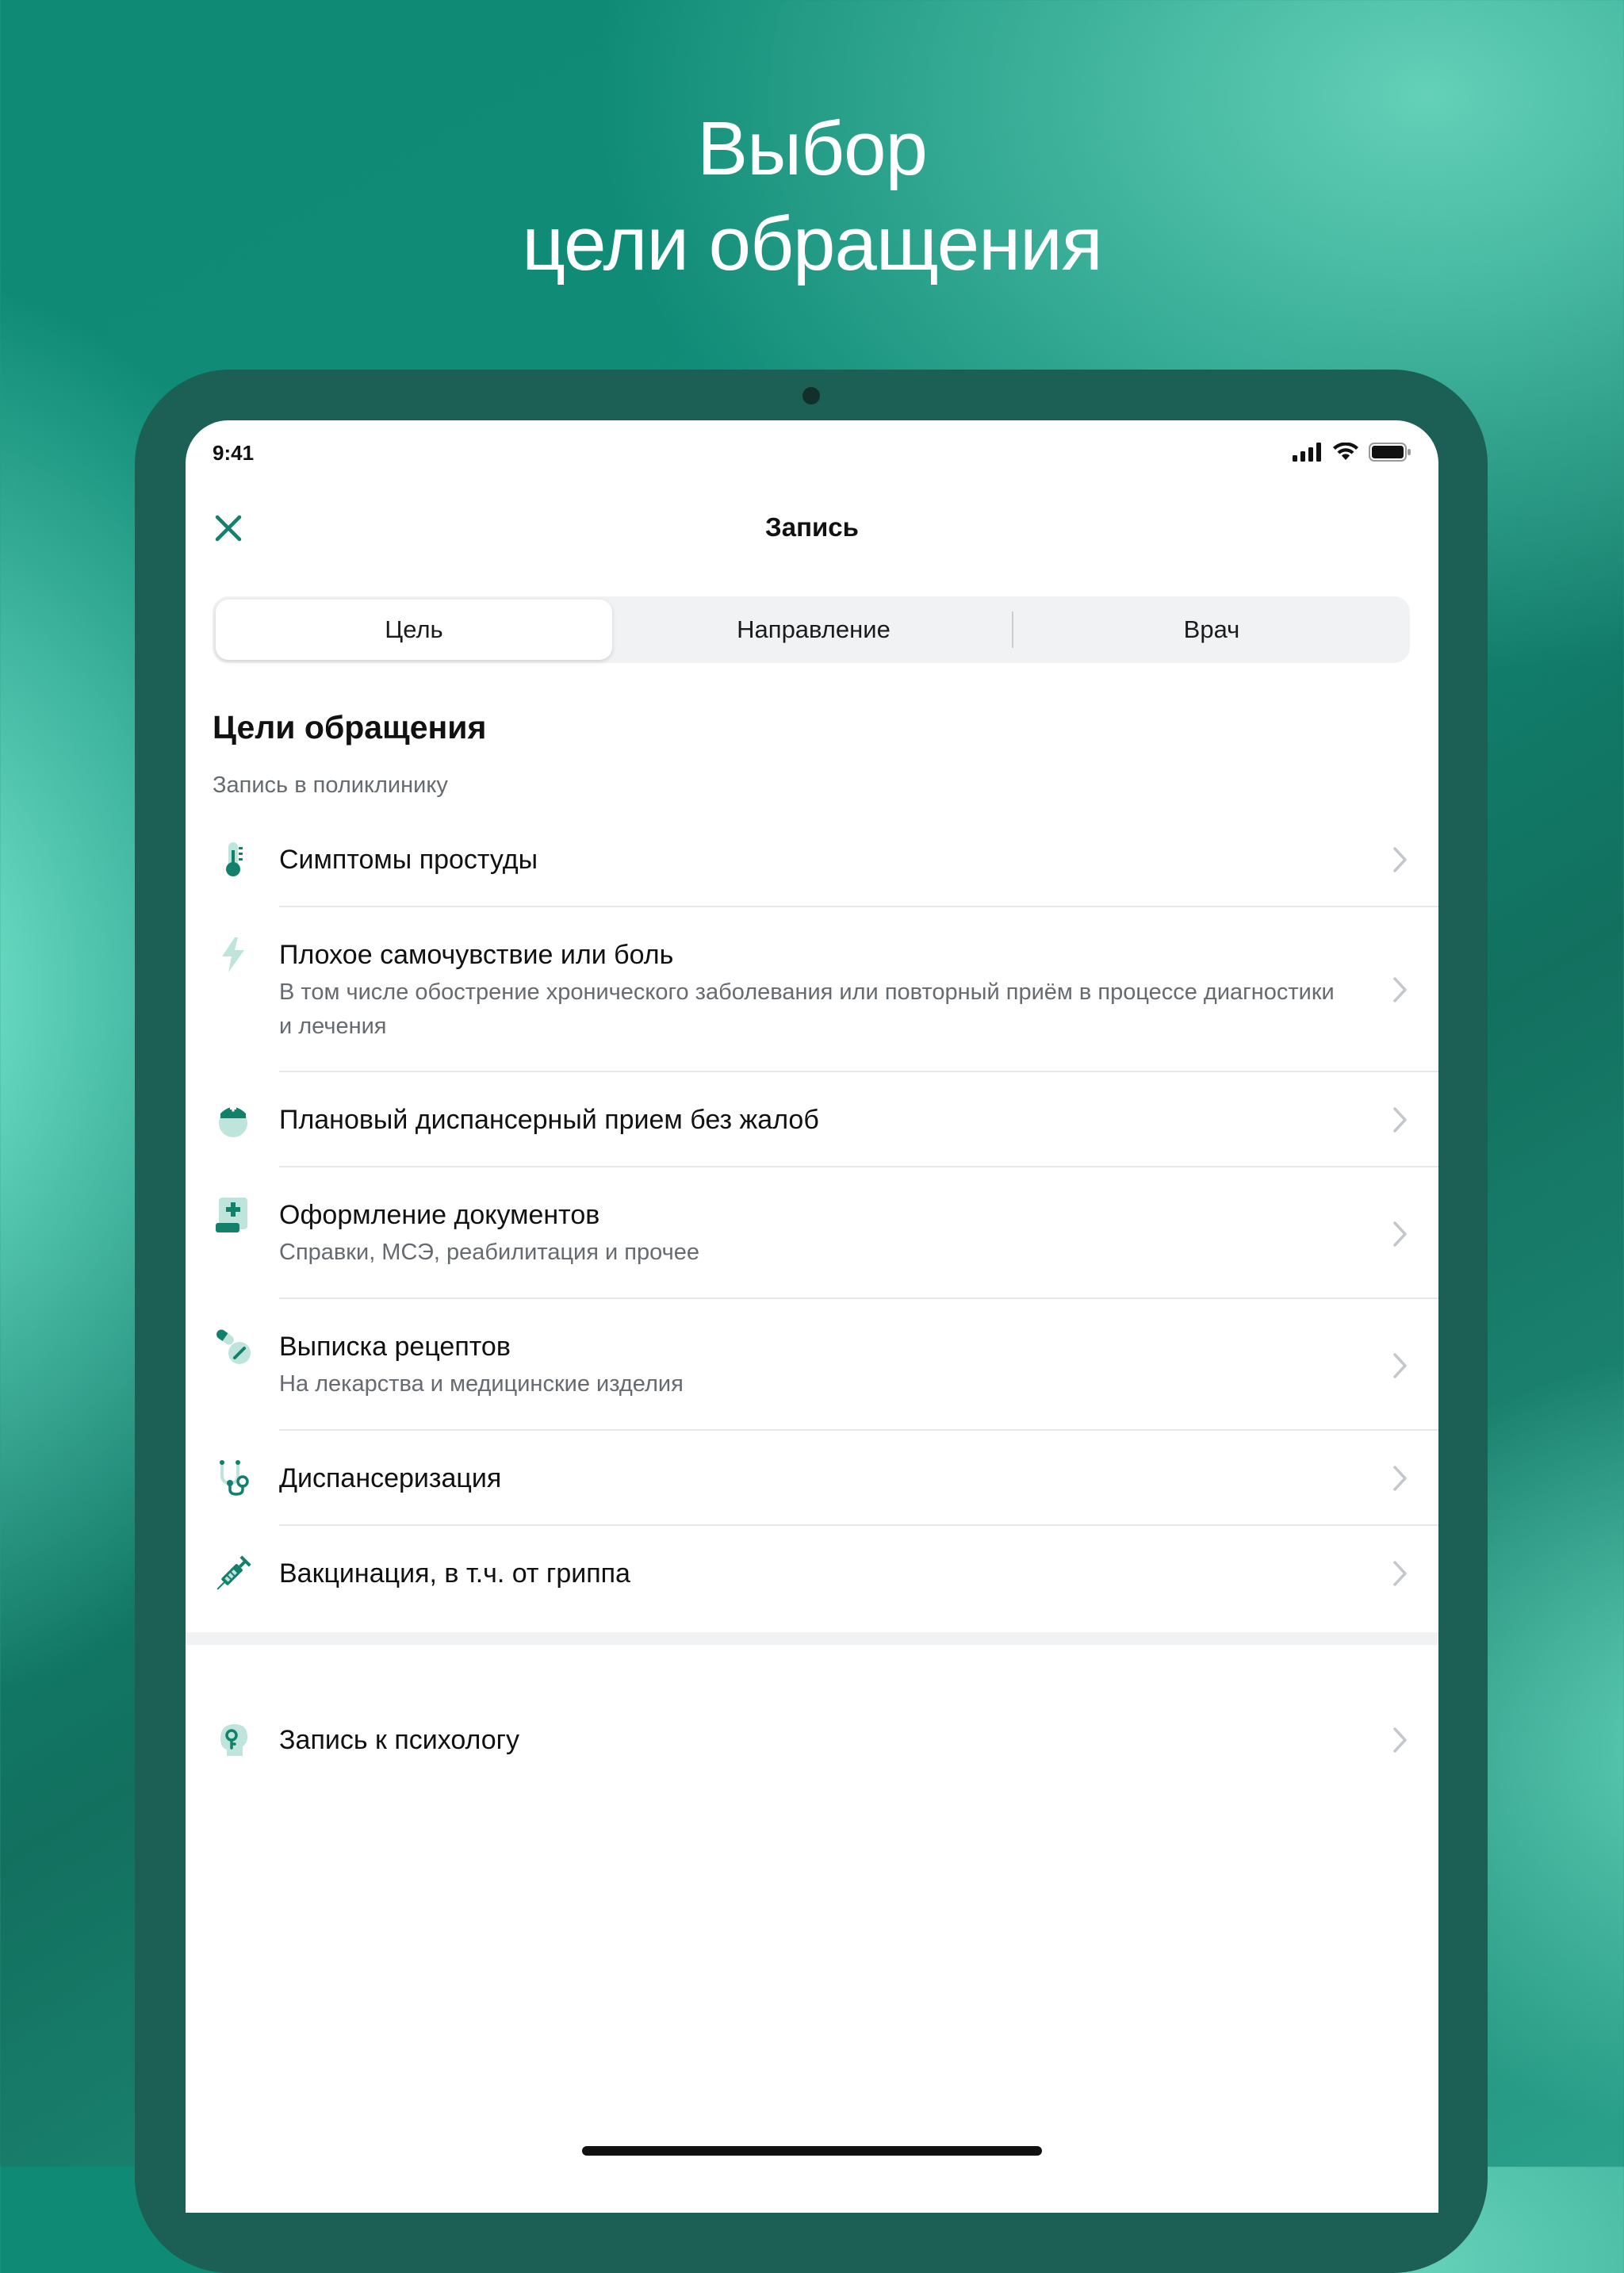 The image size is (1624, 2273). What do you see at coordinates (476, 955) in the screenshot?
I see `item-title: Плохое самочувствие или боль` at bounding box center [476, 955].